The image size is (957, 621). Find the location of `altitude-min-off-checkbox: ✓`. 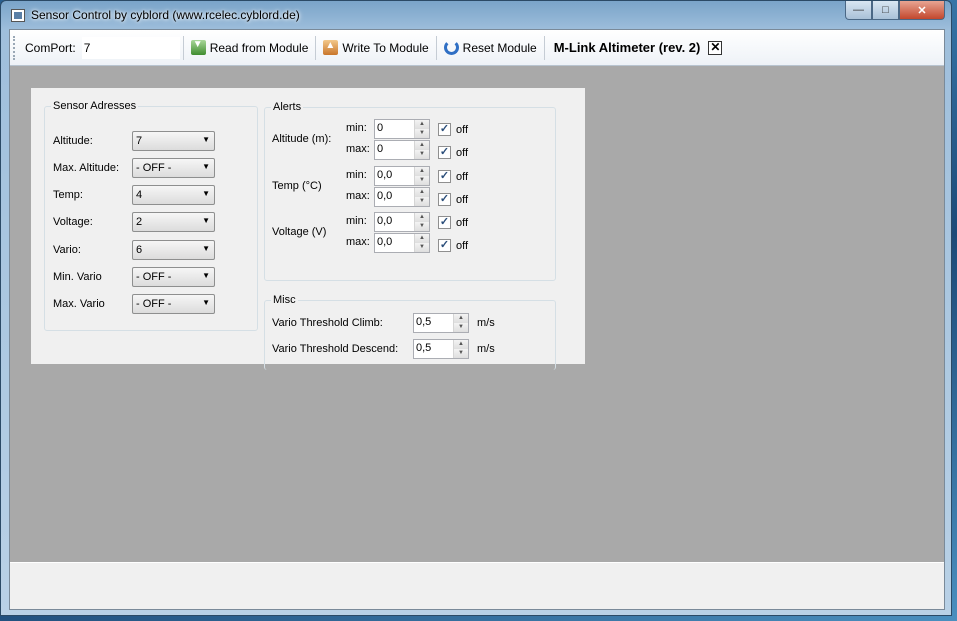

altitude-min-off-checkbox: ✓ is located at coordinates (444, 129).